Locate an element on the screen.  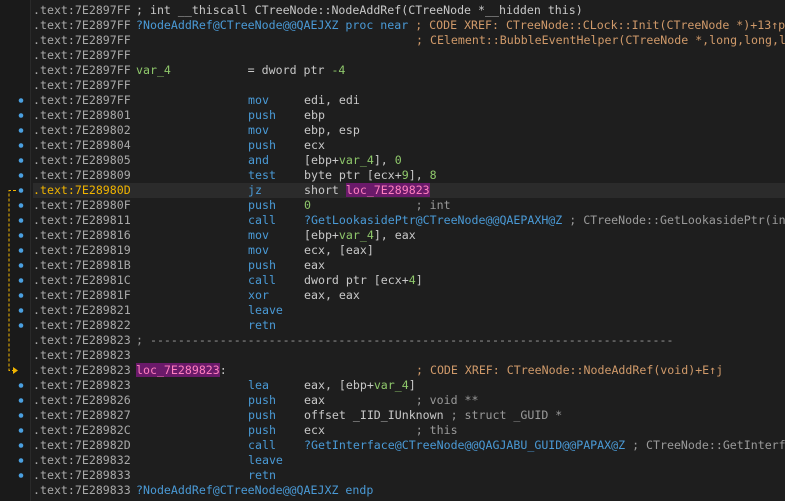
instruction-operands: [ebp+var_4], eax is located at coordinates (360, 235).